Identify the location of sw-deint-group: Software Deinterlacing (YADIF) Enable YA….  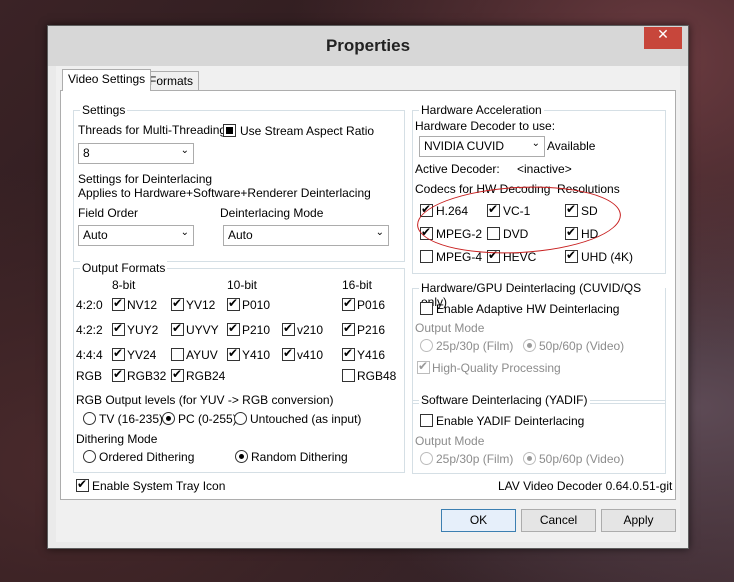
(539, 433).